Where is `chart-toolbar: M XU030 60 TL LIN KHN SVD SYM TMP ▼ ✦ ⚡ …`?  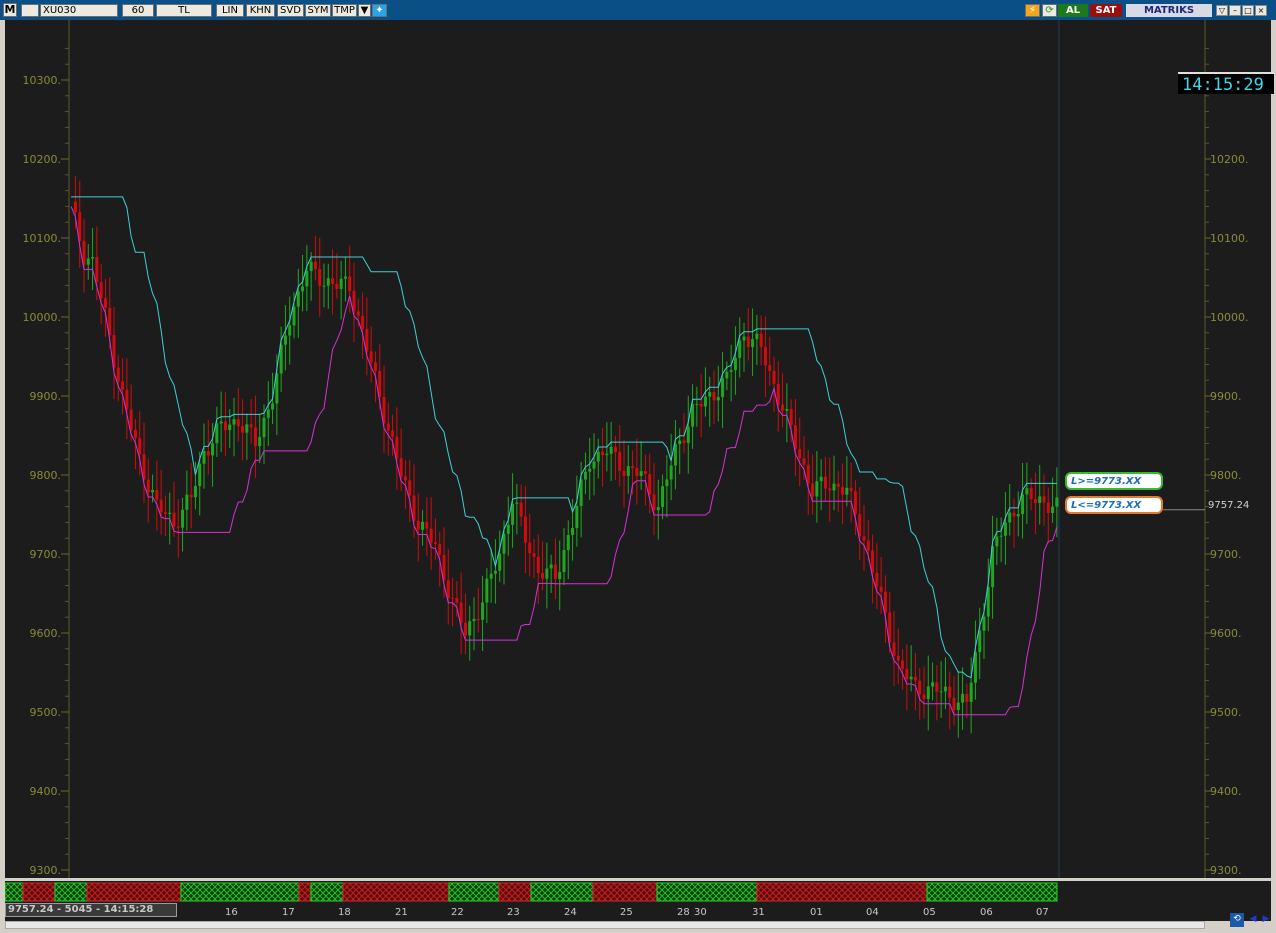
chart-toolbar: M XU030 60 TL LIN KHN SVD SYM TMP ▼ ✦ ⚡ … is located at coordinates (638, 10).